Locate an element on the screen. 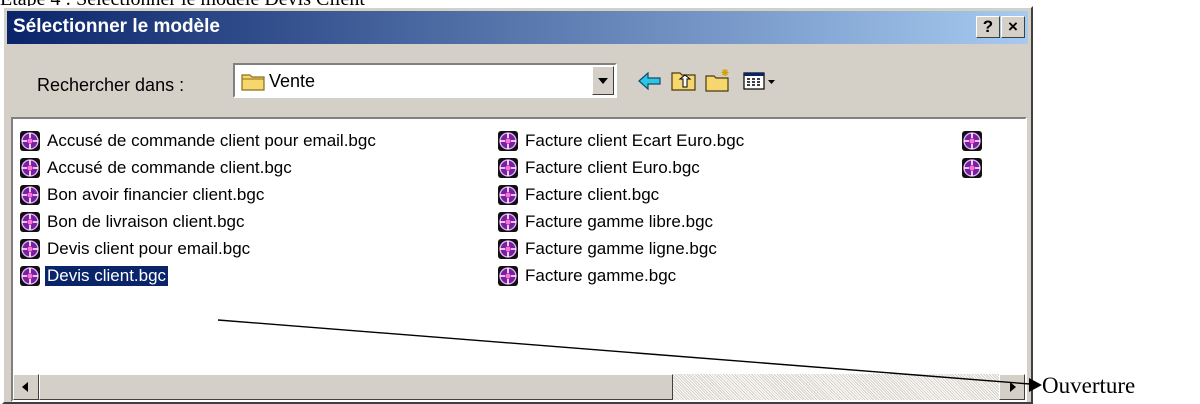 The height and width of the screenshot is (404, 1200). look-in-label: Rechercher dans : is located at coordinates (111, 85).